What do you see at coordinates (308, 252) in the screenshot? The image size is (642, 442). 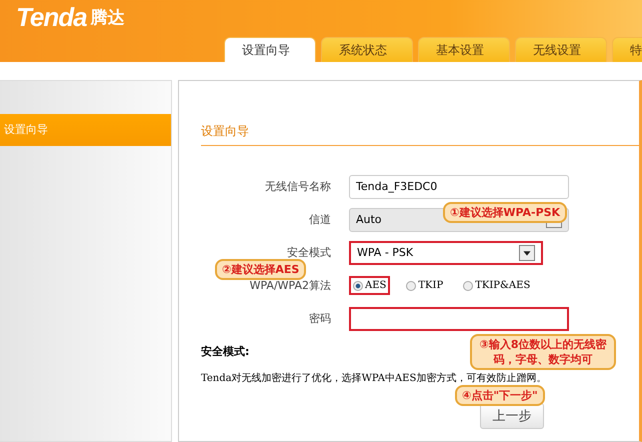 I see `field-label: 安全模式` at bounding box center [308, 252].